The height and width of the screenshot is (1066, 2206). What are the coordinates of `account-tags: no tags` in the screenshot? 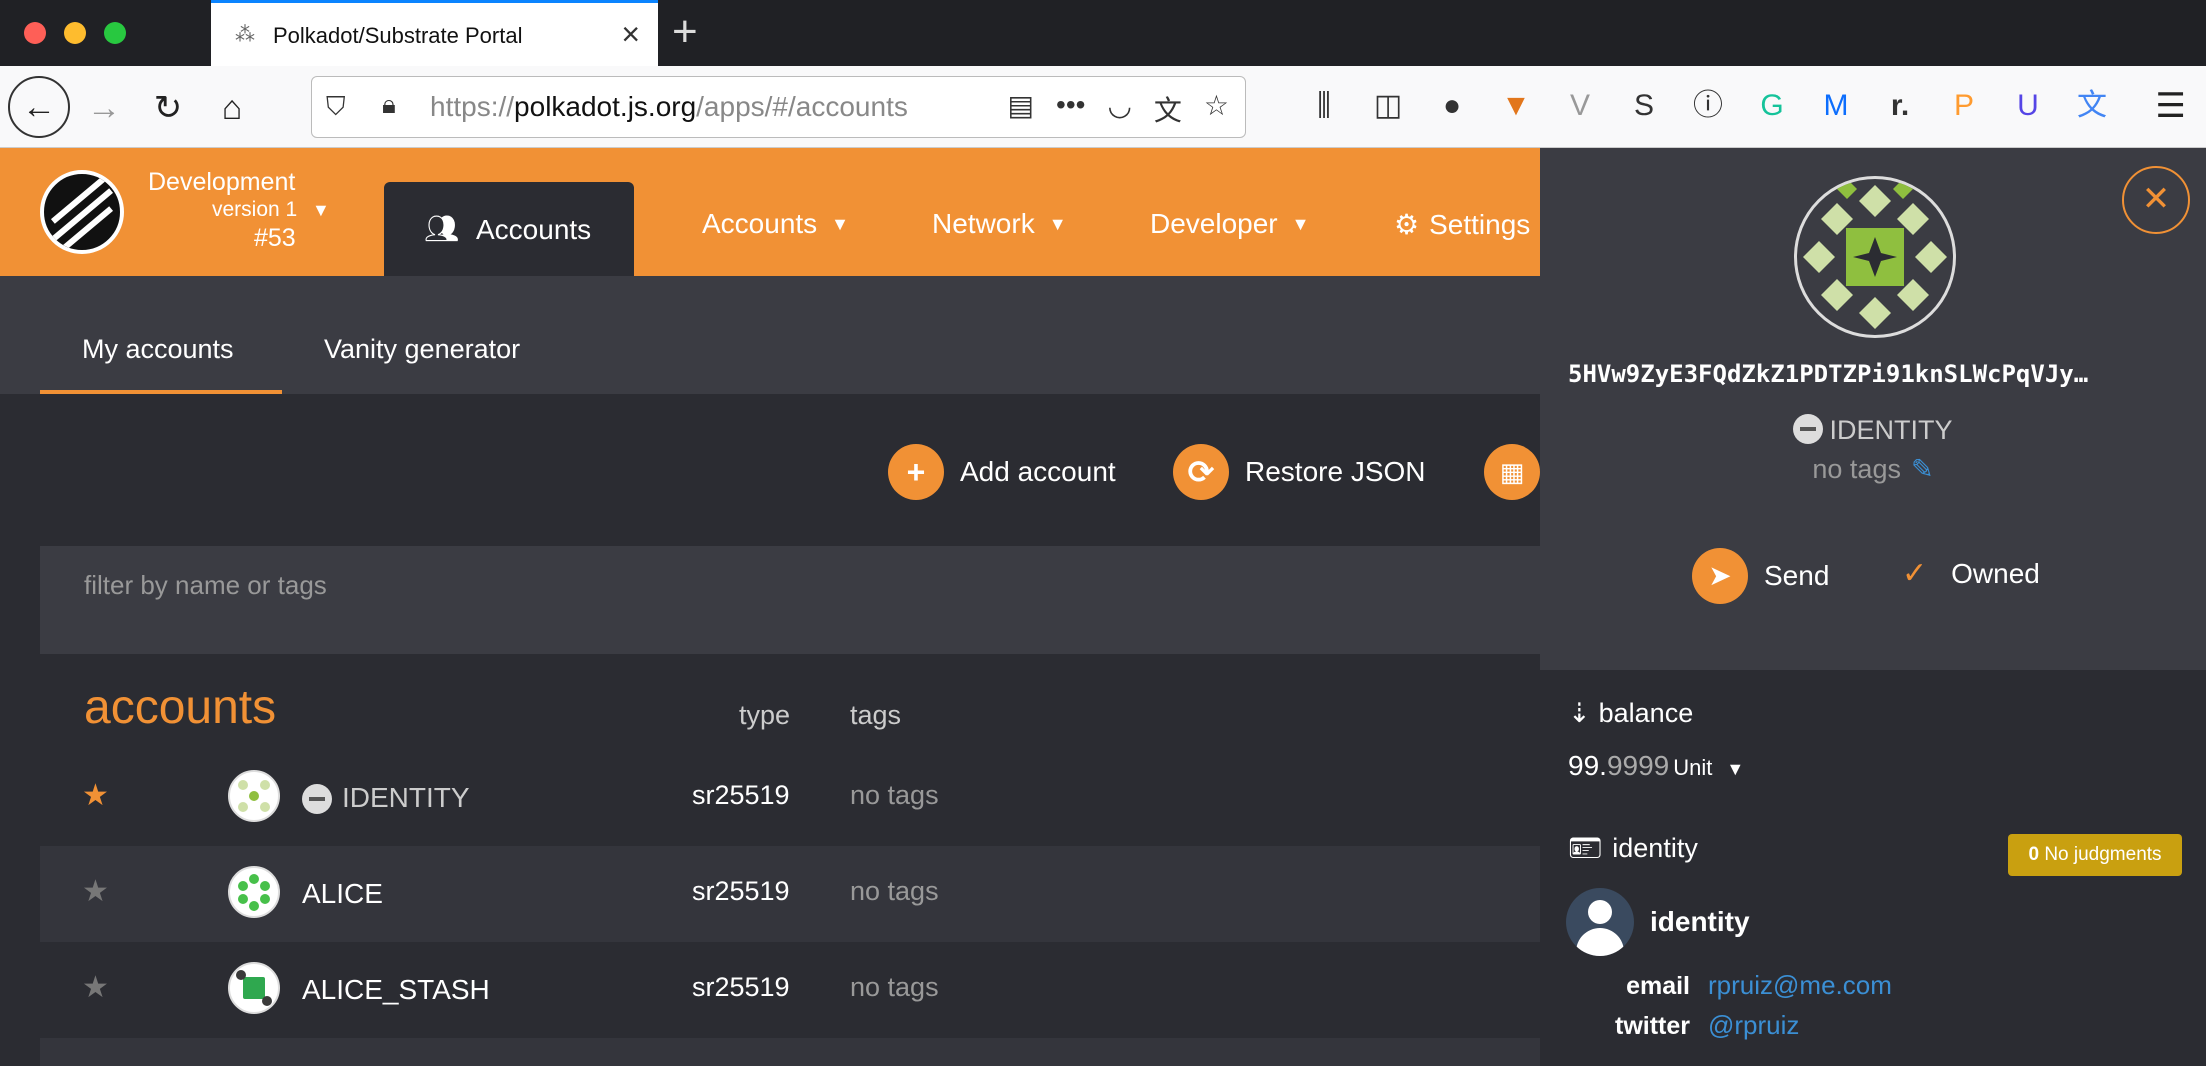 It's located at (894, 891).